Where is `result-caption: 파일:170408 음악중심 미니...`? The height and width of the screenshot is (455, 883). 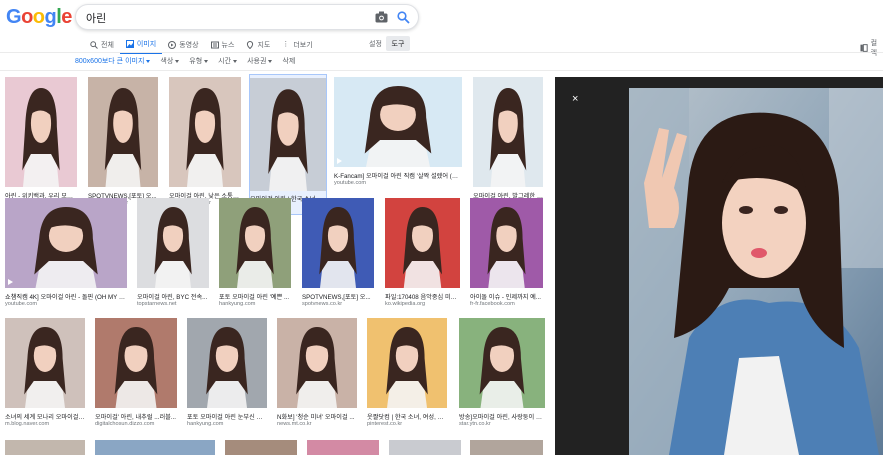 result-caption: 파일:170408 음악중심 미니... is located at coordinates (422, 296).